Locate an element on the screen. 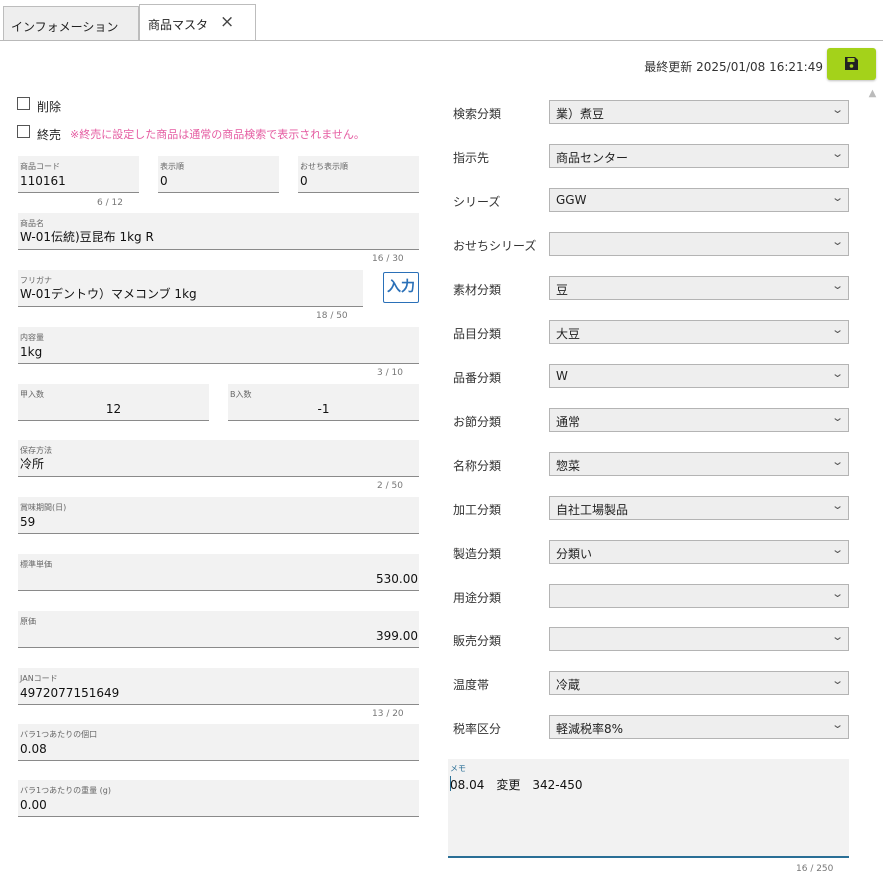 The image size is (883, 887). jan-code-field: JANコード 4972077151649 is located at coordinates (218, 686).